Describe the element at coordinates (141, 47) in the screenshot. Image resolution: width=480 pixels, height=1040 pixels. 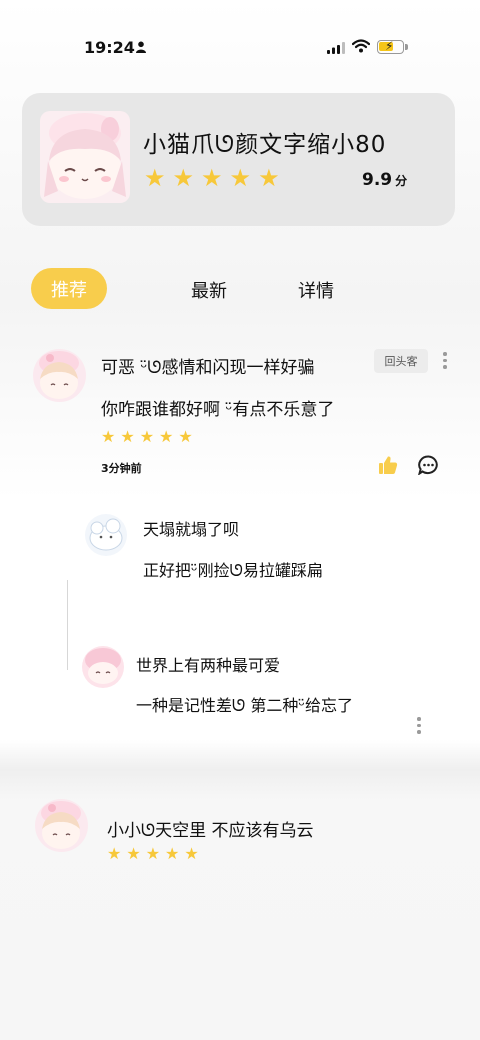
I see `person-icon` at that location.